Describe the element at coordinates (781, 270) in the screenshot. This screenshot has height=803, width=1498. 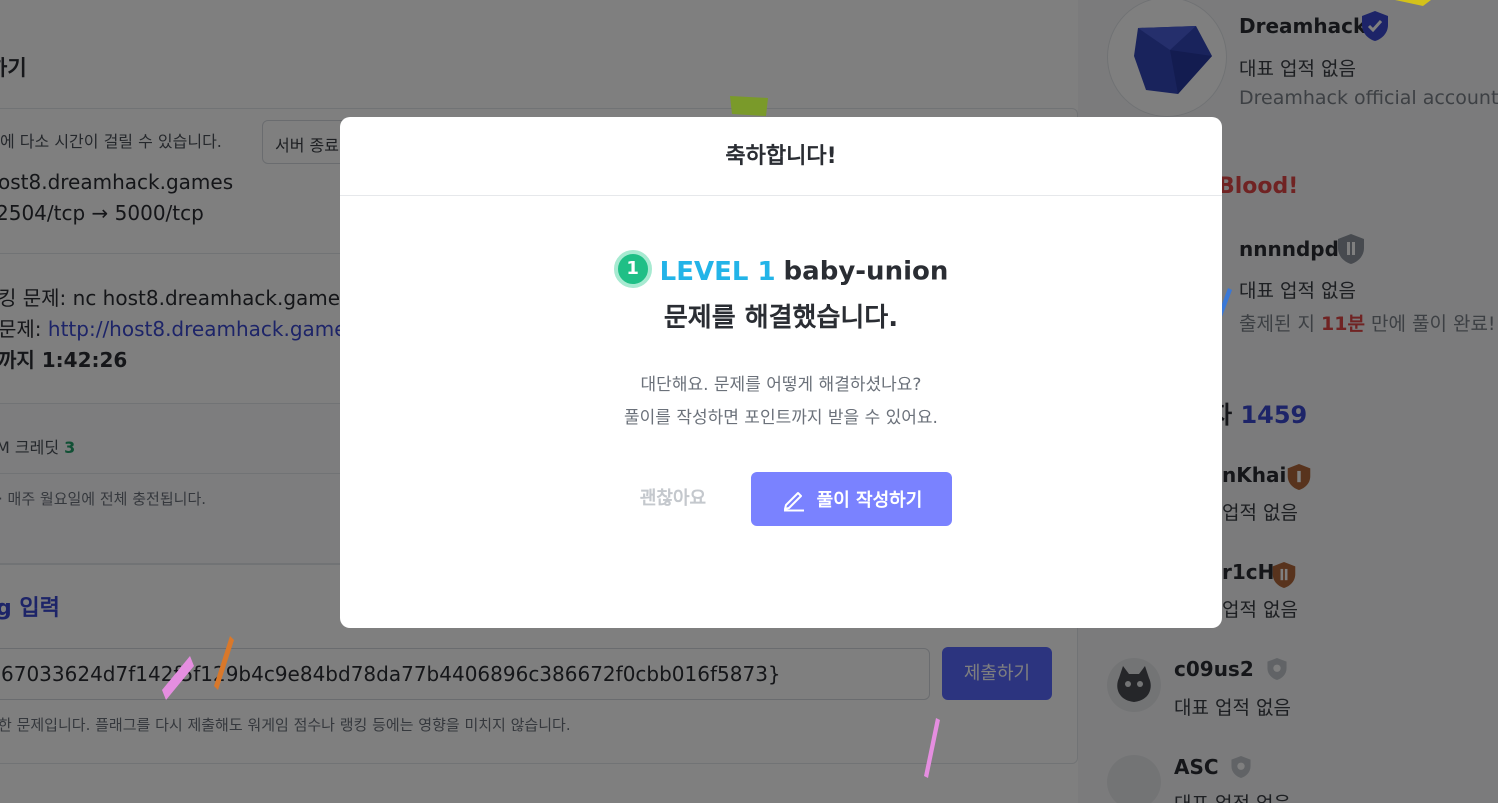
I see `level-row: 1 LEVEL 1 baby-union` at that location.